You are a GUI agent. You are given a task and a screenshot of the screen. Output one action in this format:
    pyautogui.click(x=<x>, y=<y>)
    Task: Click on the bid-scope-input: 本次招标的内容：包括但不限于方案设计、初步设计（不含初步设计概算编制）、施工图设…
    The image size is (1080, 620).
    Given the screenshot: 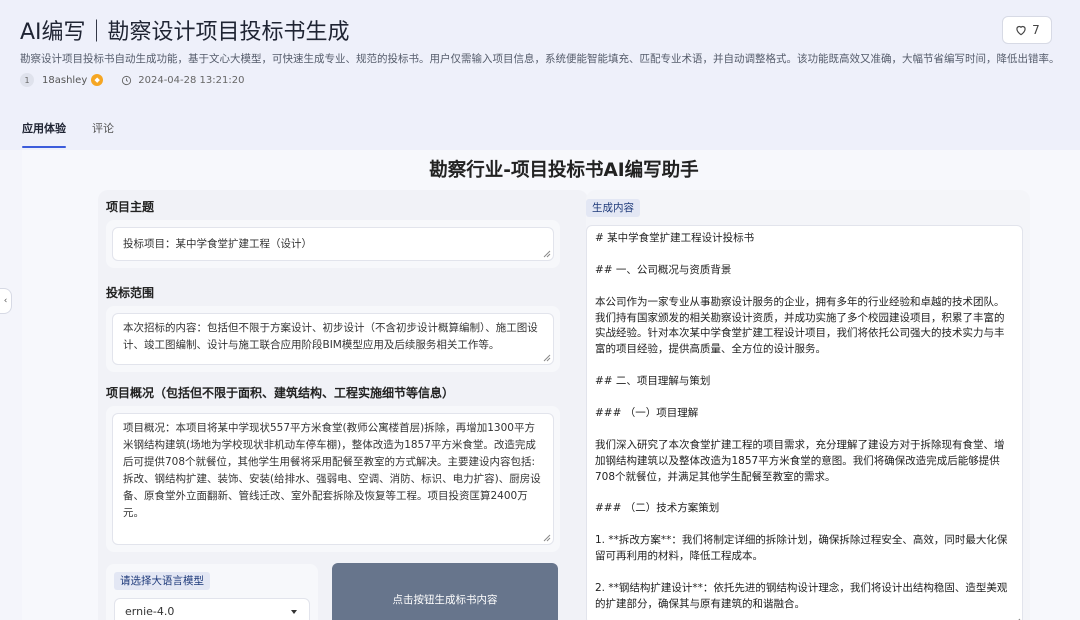 What is the action you would take?
    pyautogui.click(x=333, y=339)
    